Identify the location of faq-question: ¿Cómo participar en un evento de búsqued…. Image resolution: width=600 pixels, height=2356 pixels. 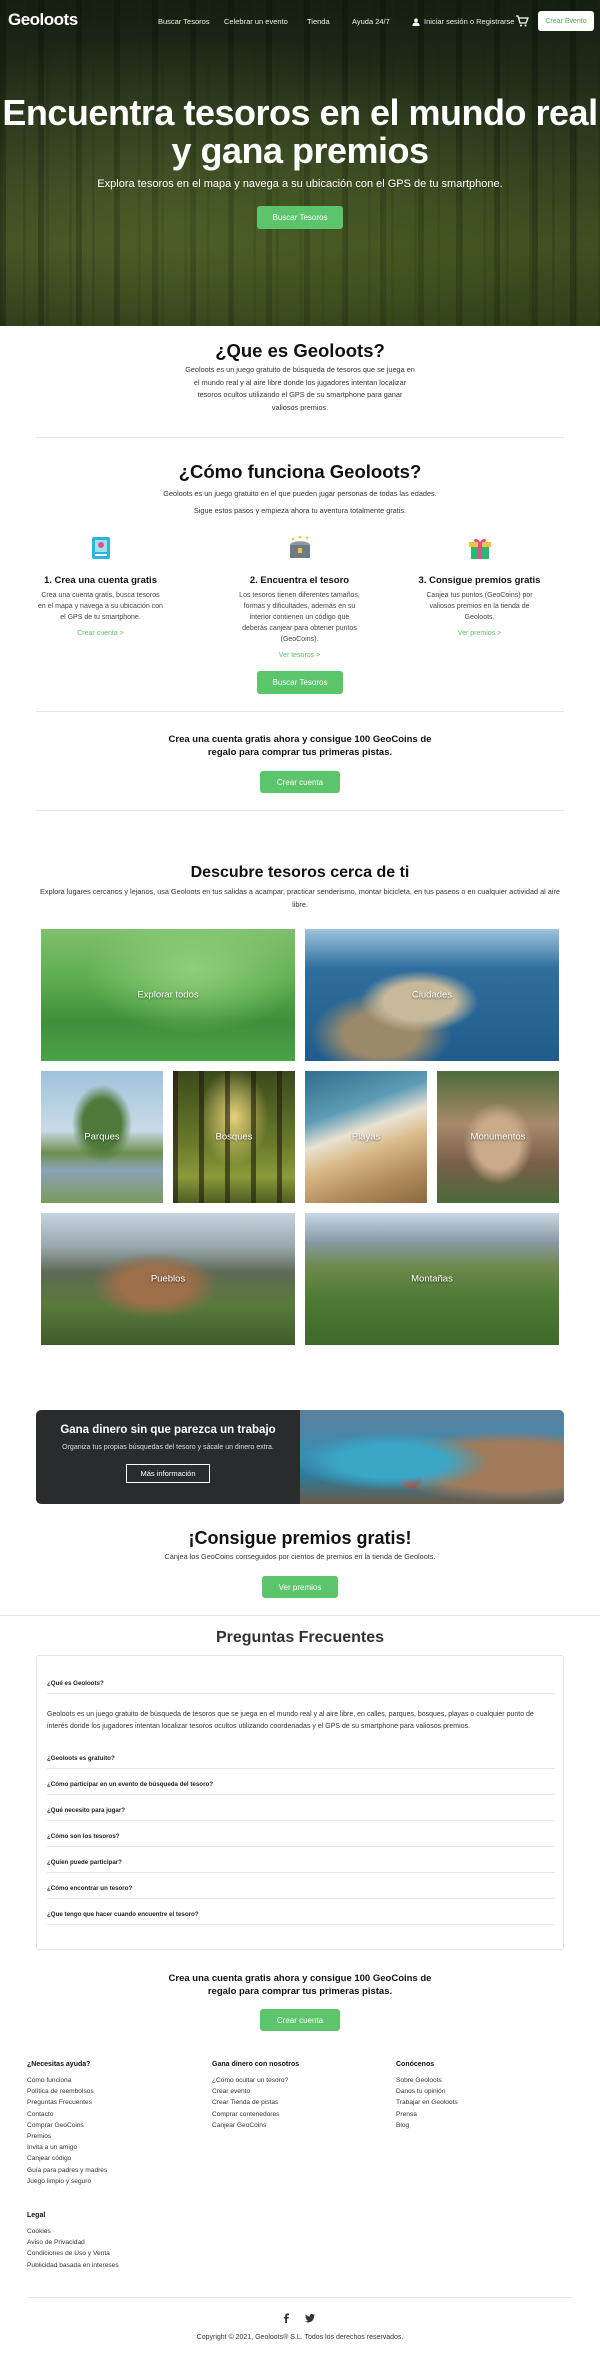
(301, 1788).